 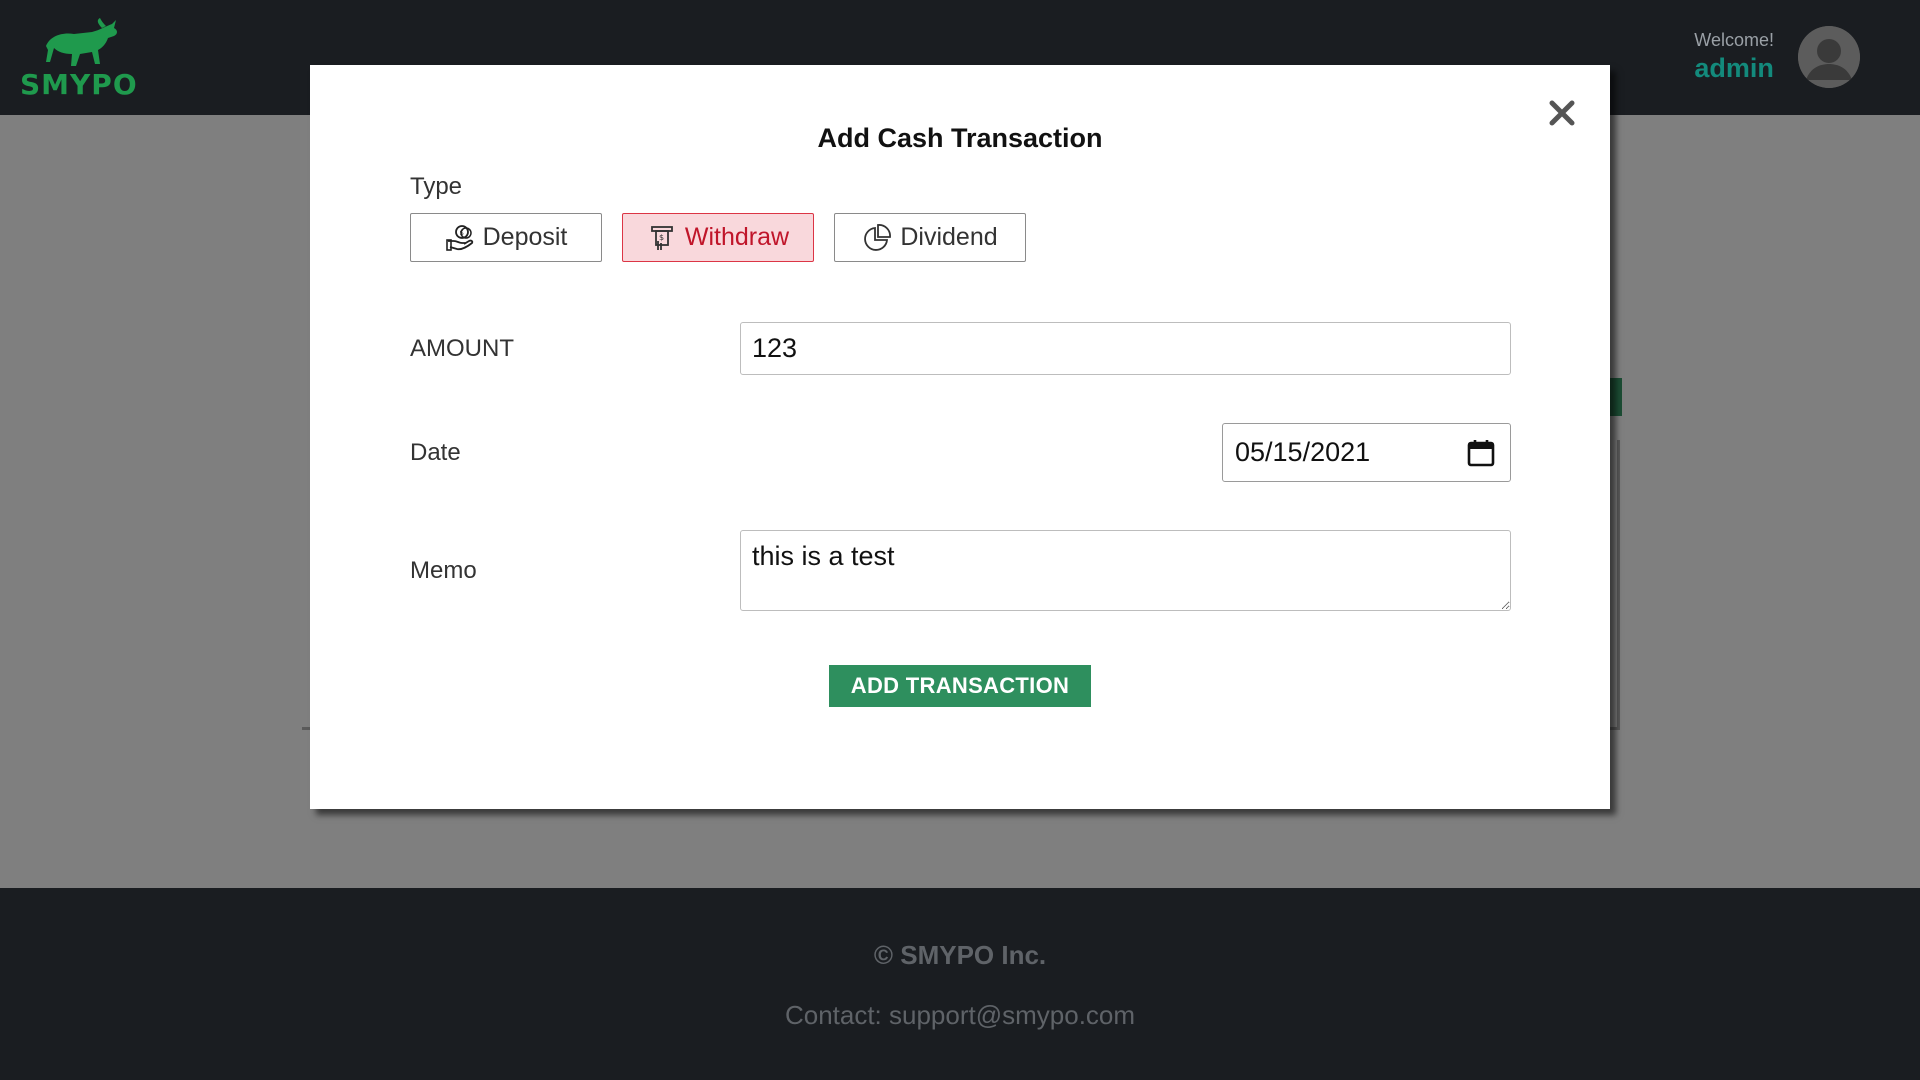 I want to click on user-avatar-icon, so click(x=1829, y=57).